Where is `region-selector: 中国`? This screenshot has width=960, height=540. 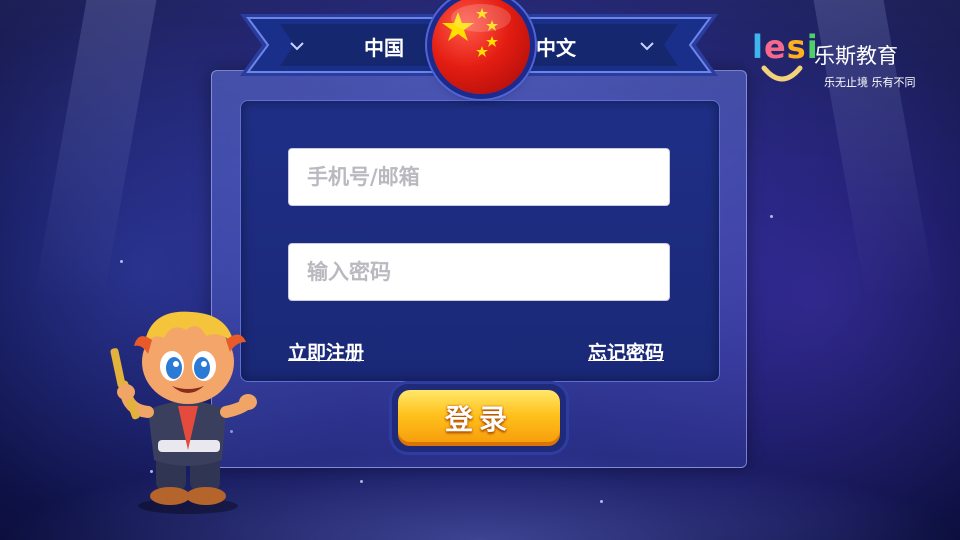 region-selector: 中国 is located at coordinates (348, 46).